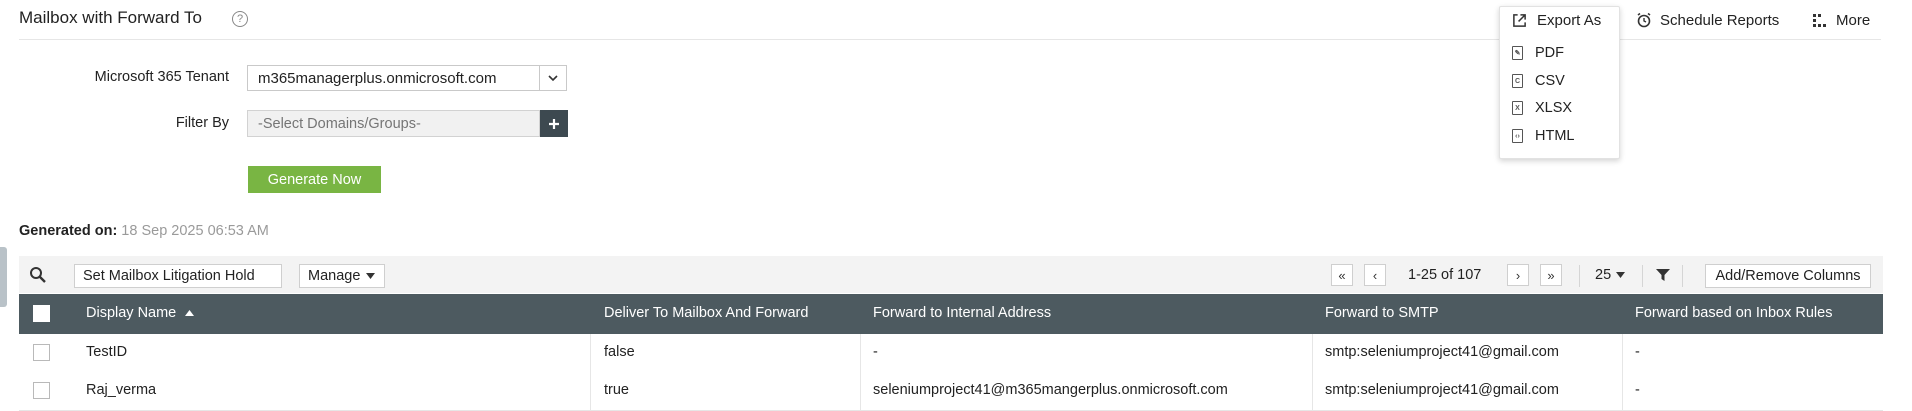  I want to click on schedule-reports-button: Schedule Reports, so click(1707, 20).